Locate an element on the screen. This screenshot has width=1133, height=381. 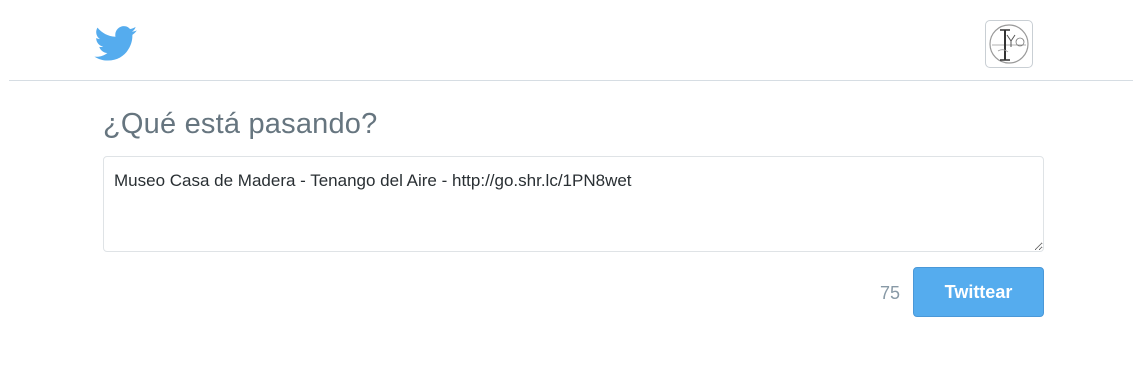
tweet-button: Twittear is located at coordinates (978, 292).